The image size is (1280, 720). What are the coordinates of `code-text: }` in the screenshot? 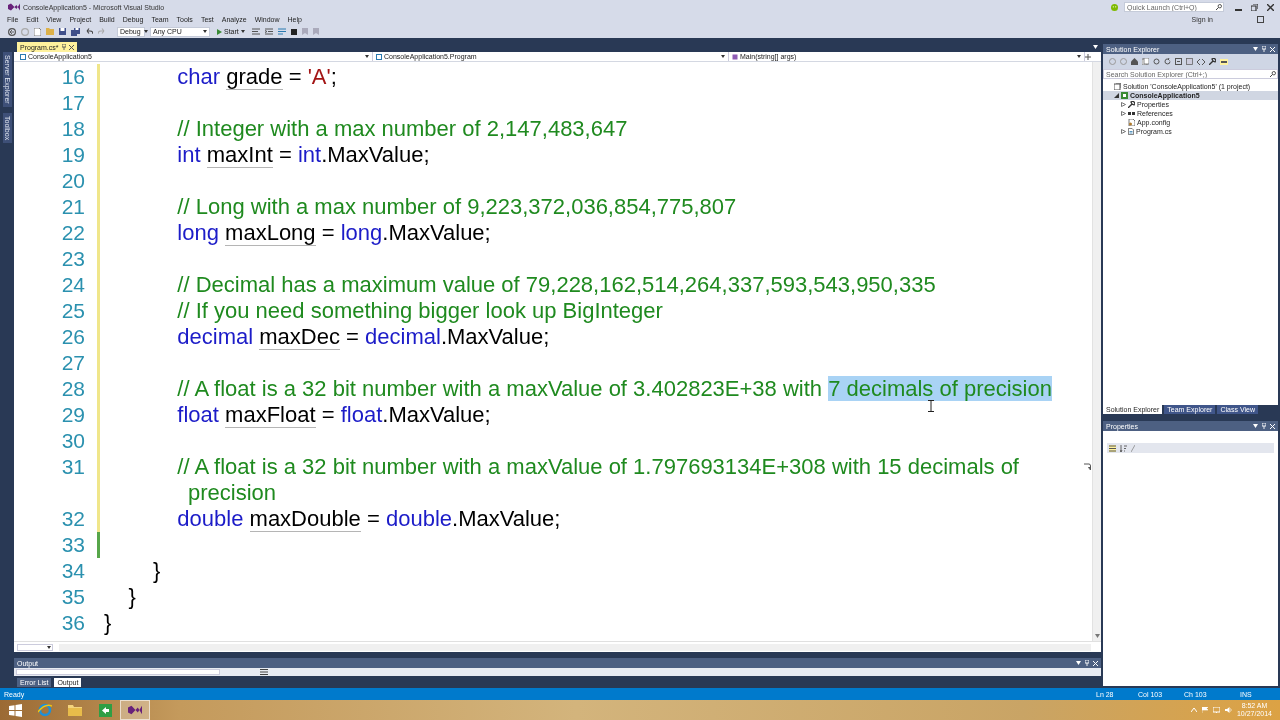 It's located at (156, 570).